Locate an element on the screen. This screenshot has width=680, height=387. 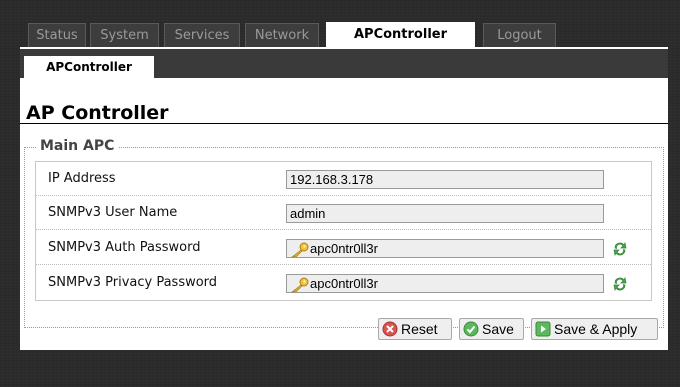
tab-status: Status is located at coordinates (57, 35).